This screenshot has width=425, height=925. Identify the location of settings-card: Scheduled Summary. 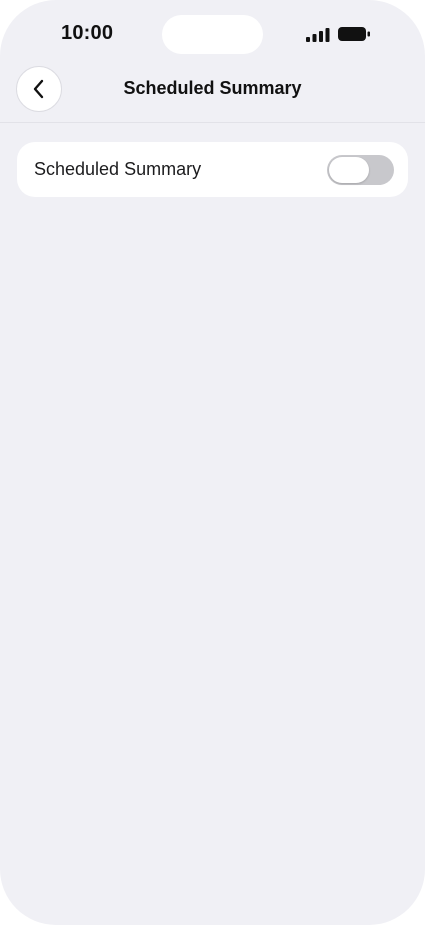
(212, 169).